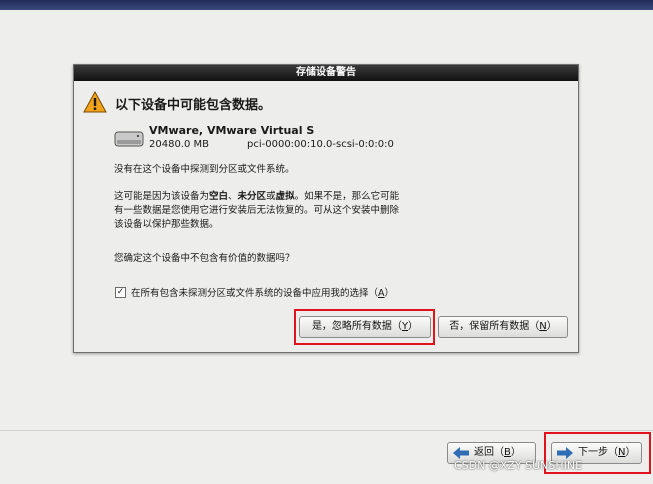  Describe the element at coordinates (257, 196) in the screenshot. I see `reason-line-1: 这可能是因为该设备为空白、未分区或虚拟。如果不是，那么它可能` at that location.